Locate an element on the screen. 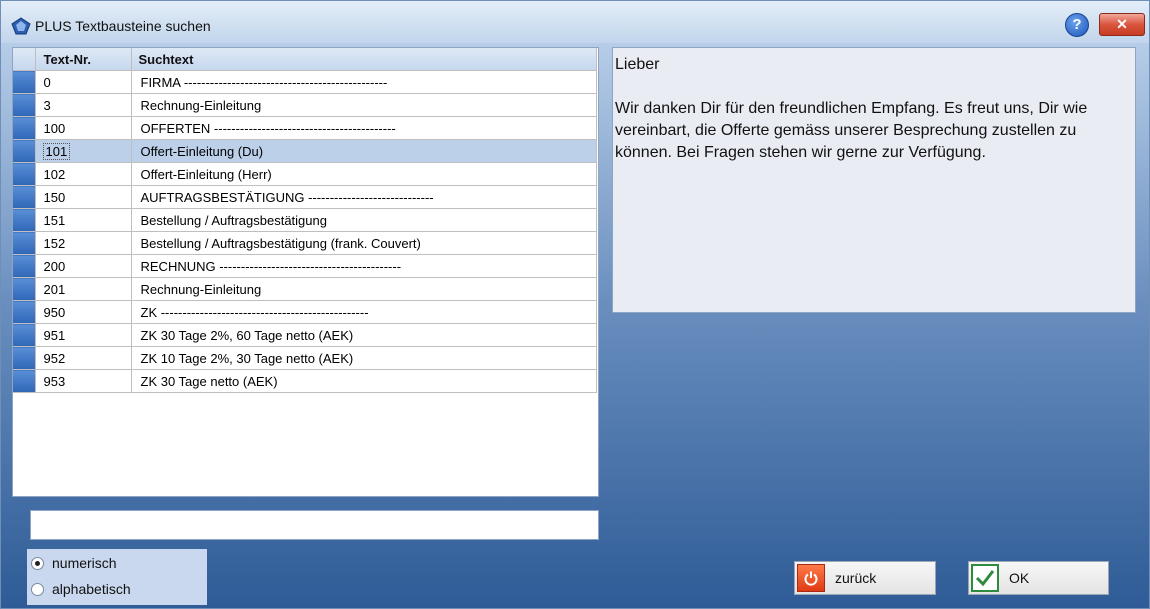 This screenshot has width=1150, height=609. table-row: 953 ZK 30 Tage netto (AEK) is located at coordinates (305, 381).